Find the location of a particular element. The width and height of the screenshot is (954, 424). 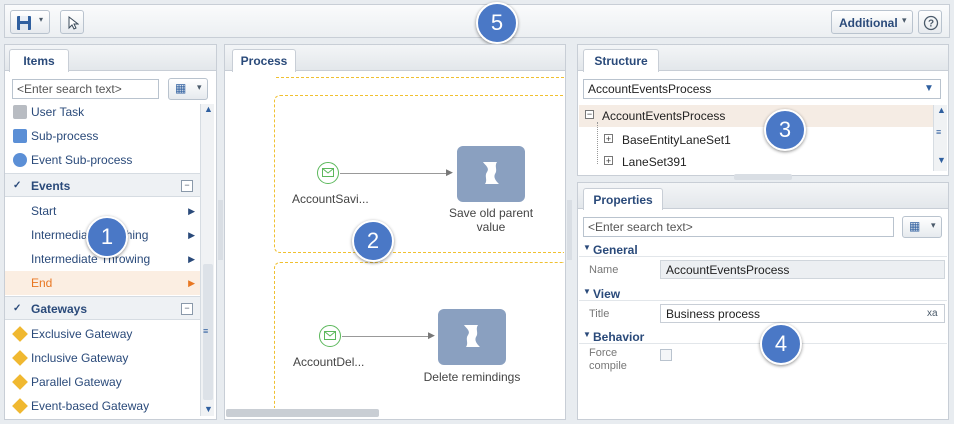

list-item-inclusive-gateway: Inclusive Gateway is located at coordinates (103, 358).